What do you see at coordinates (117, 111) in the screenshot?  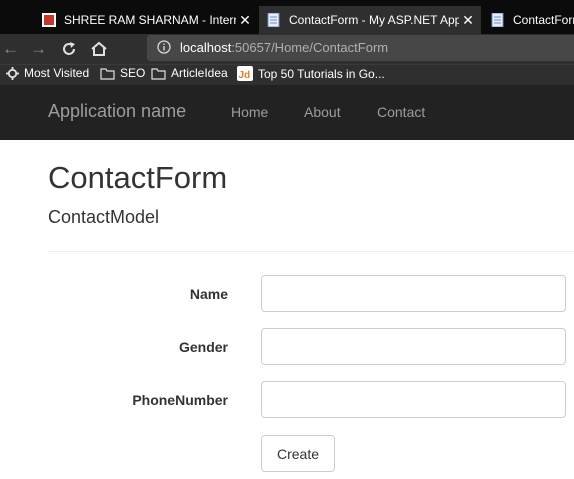 I see `app-brand-link: Application name` at bounding box center [117, 111].